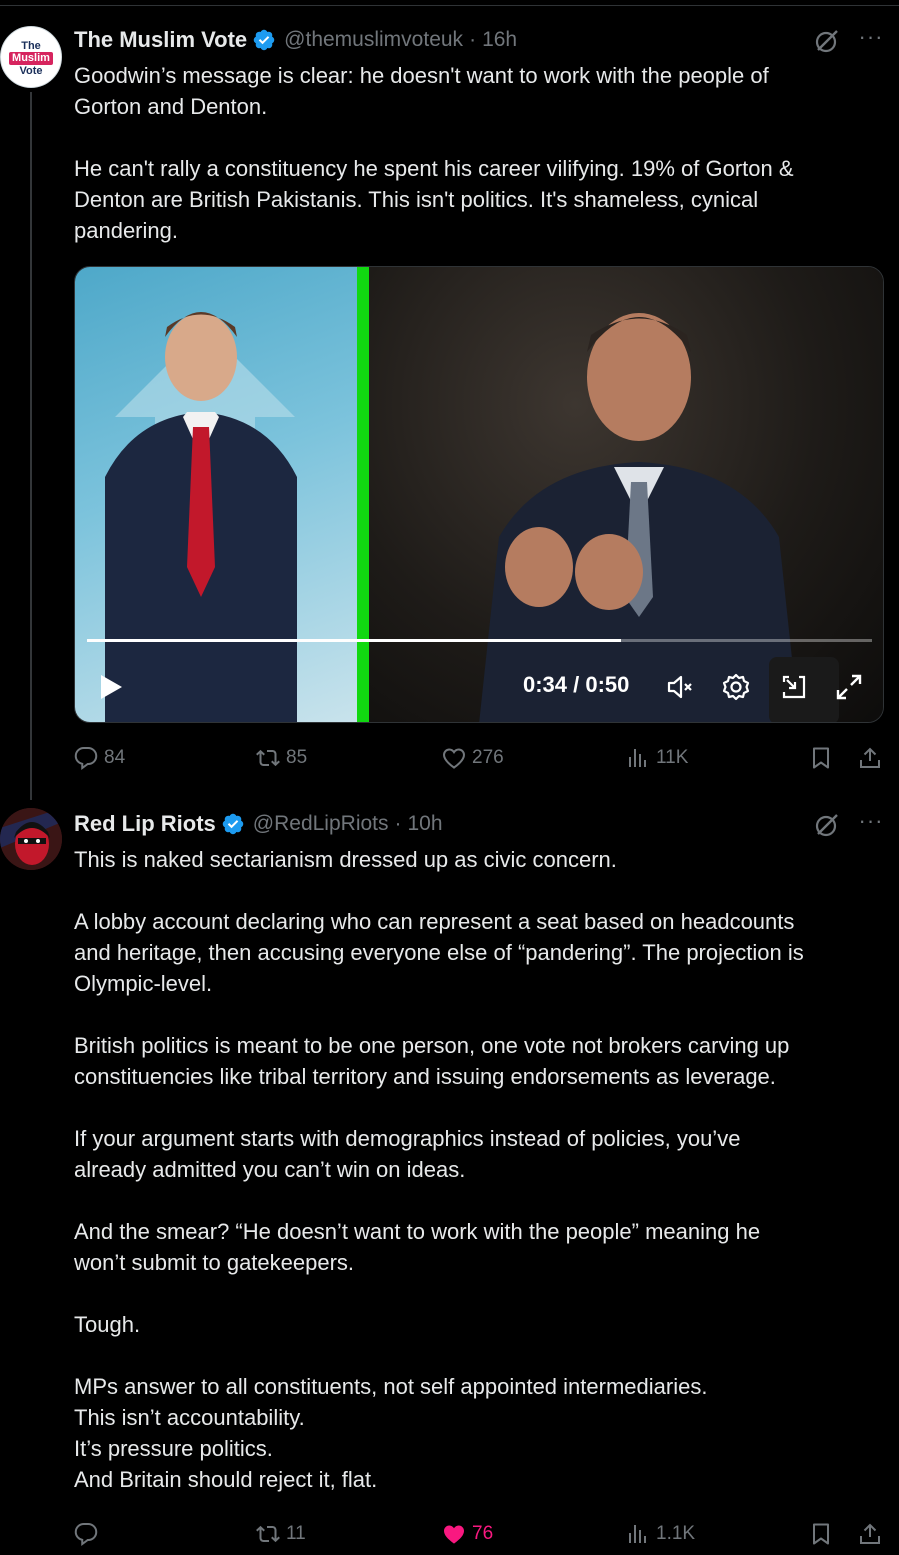  Describe the element at coordinates (143, 983) in the screenshot. I see `tweet-text-line: Olympic-level.` at that location.